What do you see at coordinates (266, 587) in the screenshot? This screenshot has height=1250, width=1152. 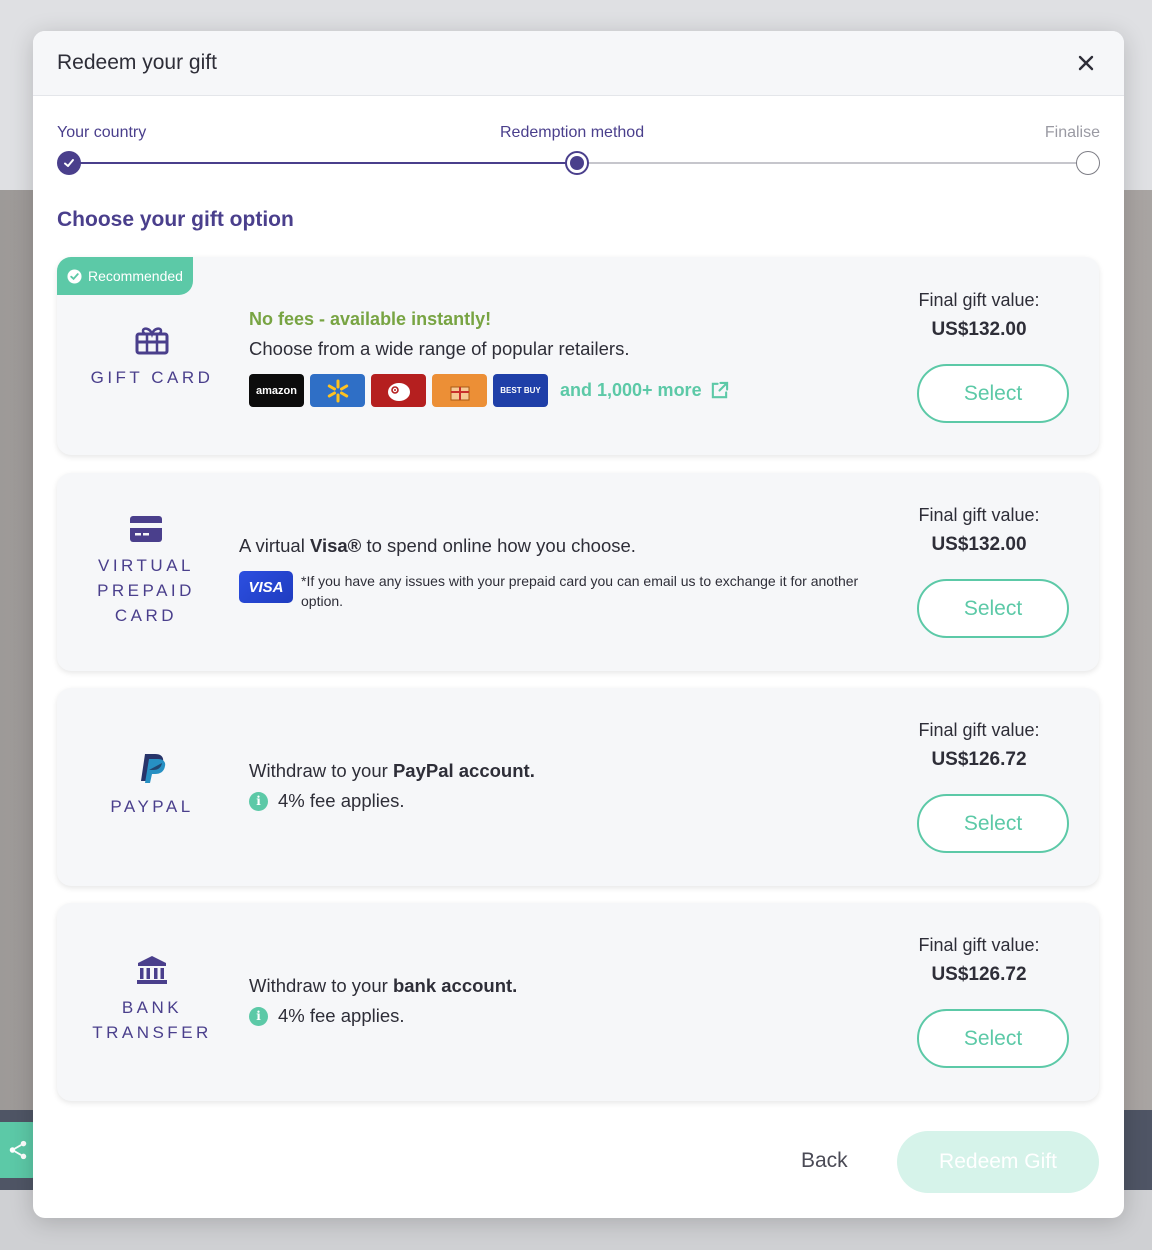 I see `visa-logo: VISA` at bounding box center [266, 587].